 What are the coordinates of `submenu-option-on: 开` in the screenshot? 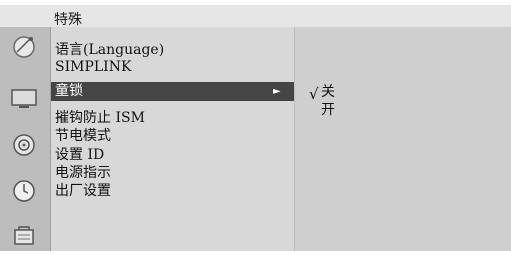 It's located at (328, 110).